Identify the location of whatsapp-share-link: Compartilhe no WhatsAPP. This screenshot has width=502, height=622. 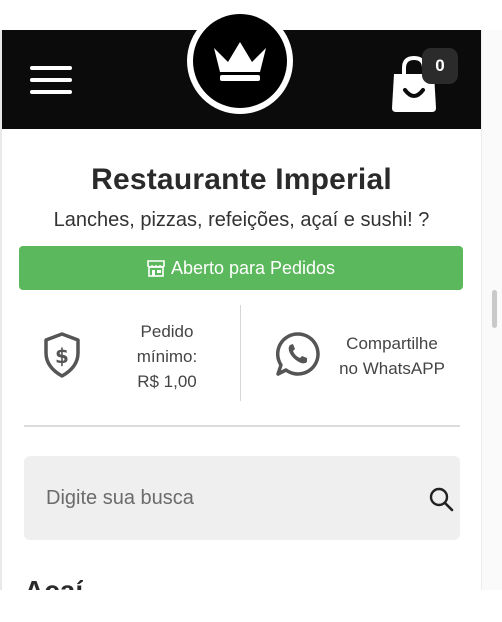
(351, 353).